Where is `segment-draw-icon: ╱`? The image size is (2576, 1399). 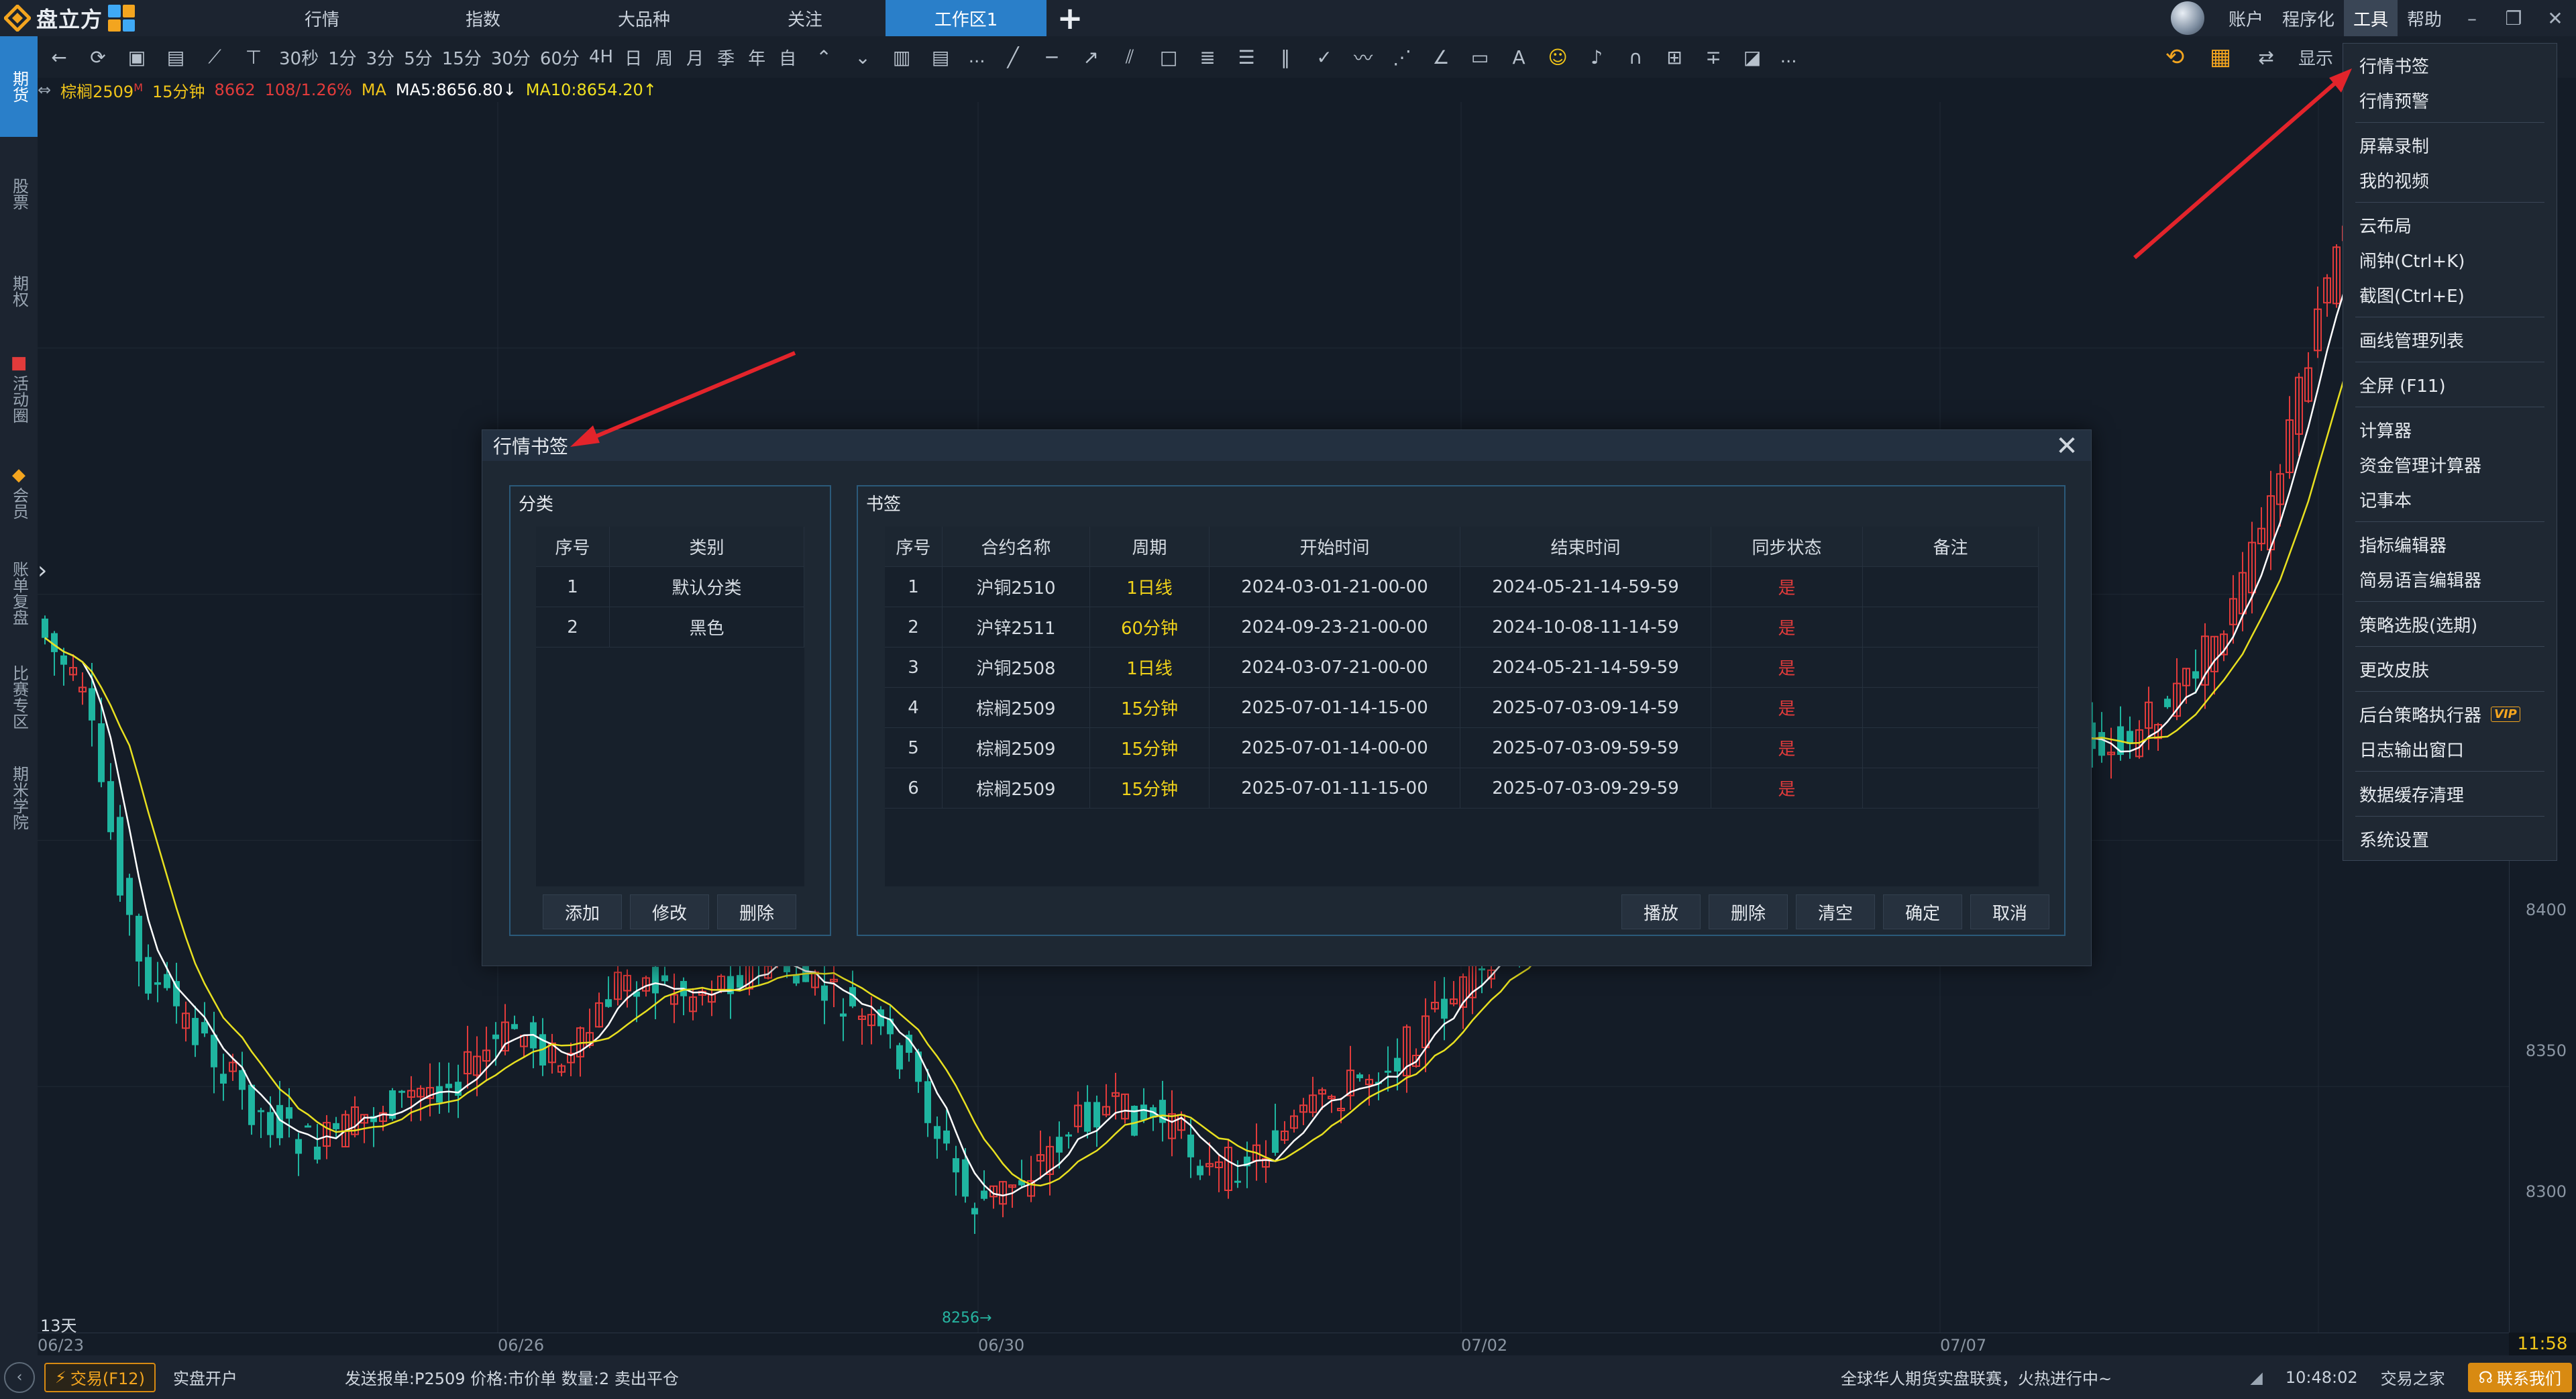
segment-draw-icon: ╱ is located at coordinates (1013, 57).